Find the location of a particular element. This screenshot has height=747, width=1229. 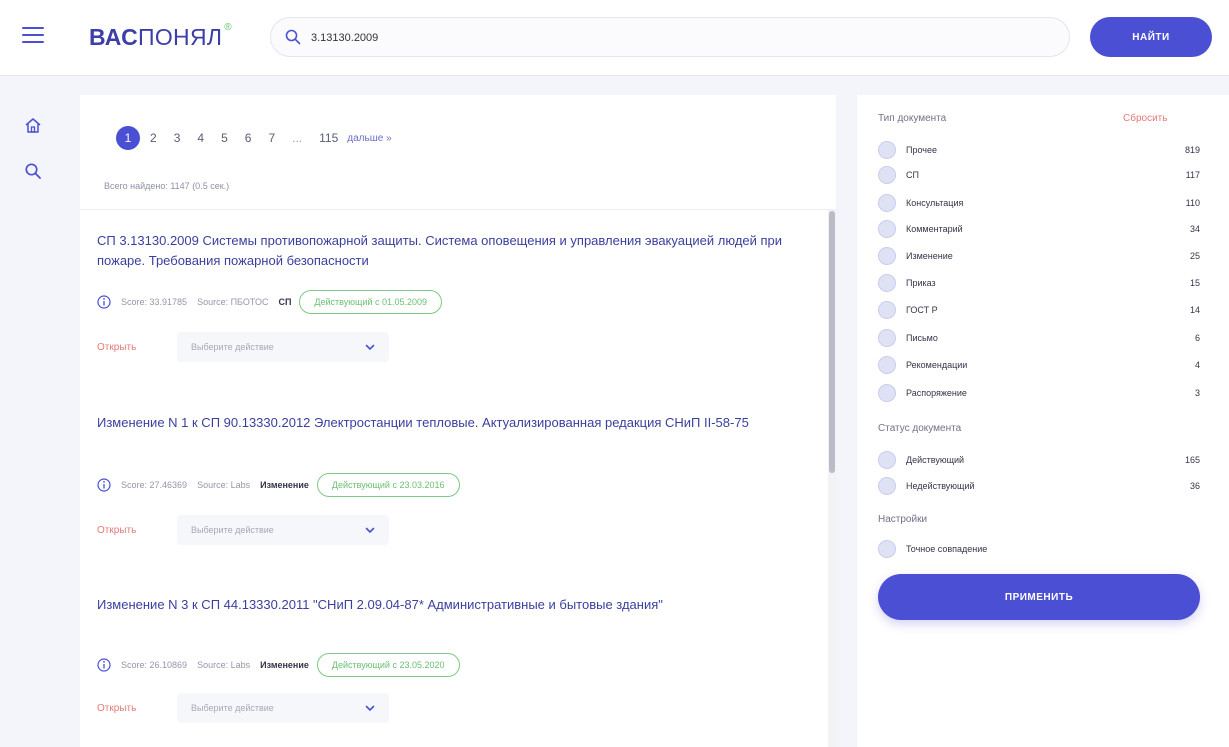

filter-doc-type: Консультация 110 is located at coordinates (1039, 203).